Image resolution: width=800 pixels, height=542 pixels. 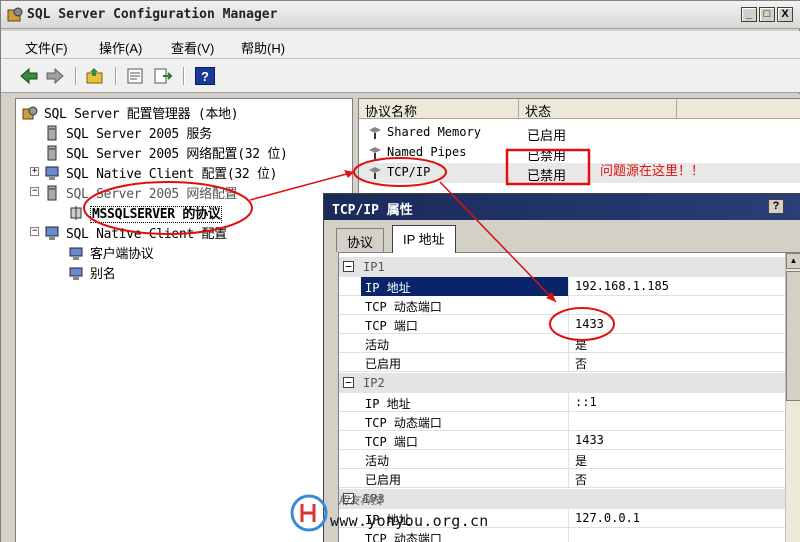 What do you see at coordinates (46, 47) in the screenshot?
I see `menu-file: 文件(F)` at bounding box center [46, 47].